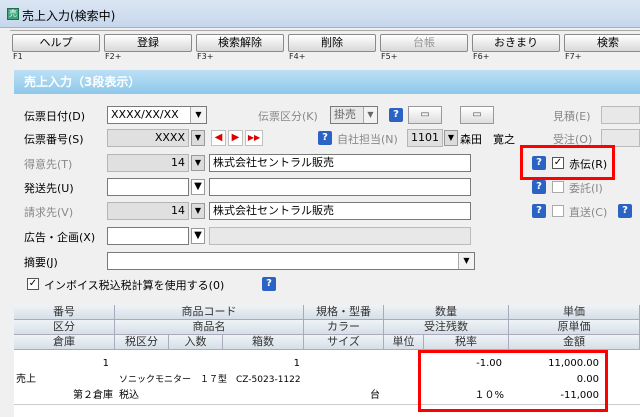 Image resolution: width=640 pixels, height=417 pixels. Describe the element at coordinates (210, 380) in the screenshot. I see `row-product-name: ソニックモニター １７型 CZ-5023-1122` at that location.